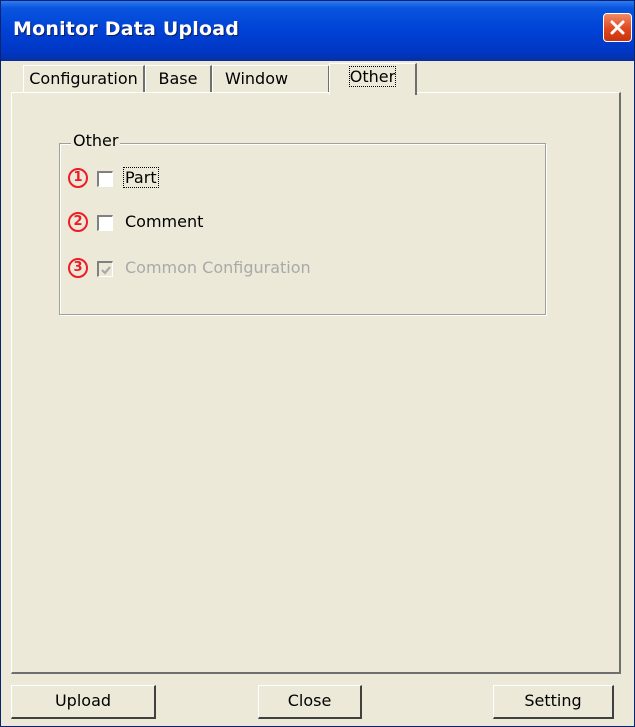 This screenshot has width=635, height=727. Describe the element at coordinates (317, 31) in the screenshot. I see `title-bar: Monitor Data Upload` at that location.